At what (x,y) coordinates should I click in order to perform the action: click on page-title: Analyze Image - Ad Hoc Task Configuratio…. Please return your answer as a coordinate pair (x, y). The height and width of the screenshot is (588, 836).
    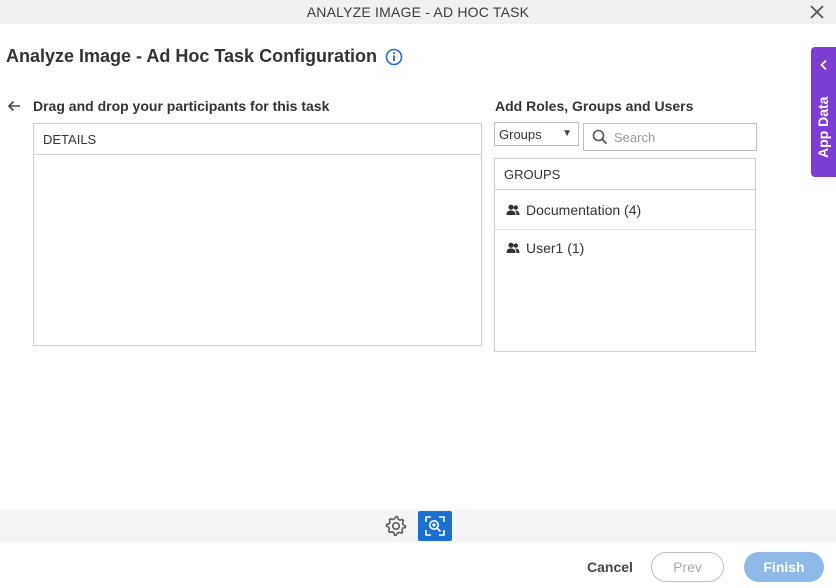
    Looking at the image, I should click on (192, 56).